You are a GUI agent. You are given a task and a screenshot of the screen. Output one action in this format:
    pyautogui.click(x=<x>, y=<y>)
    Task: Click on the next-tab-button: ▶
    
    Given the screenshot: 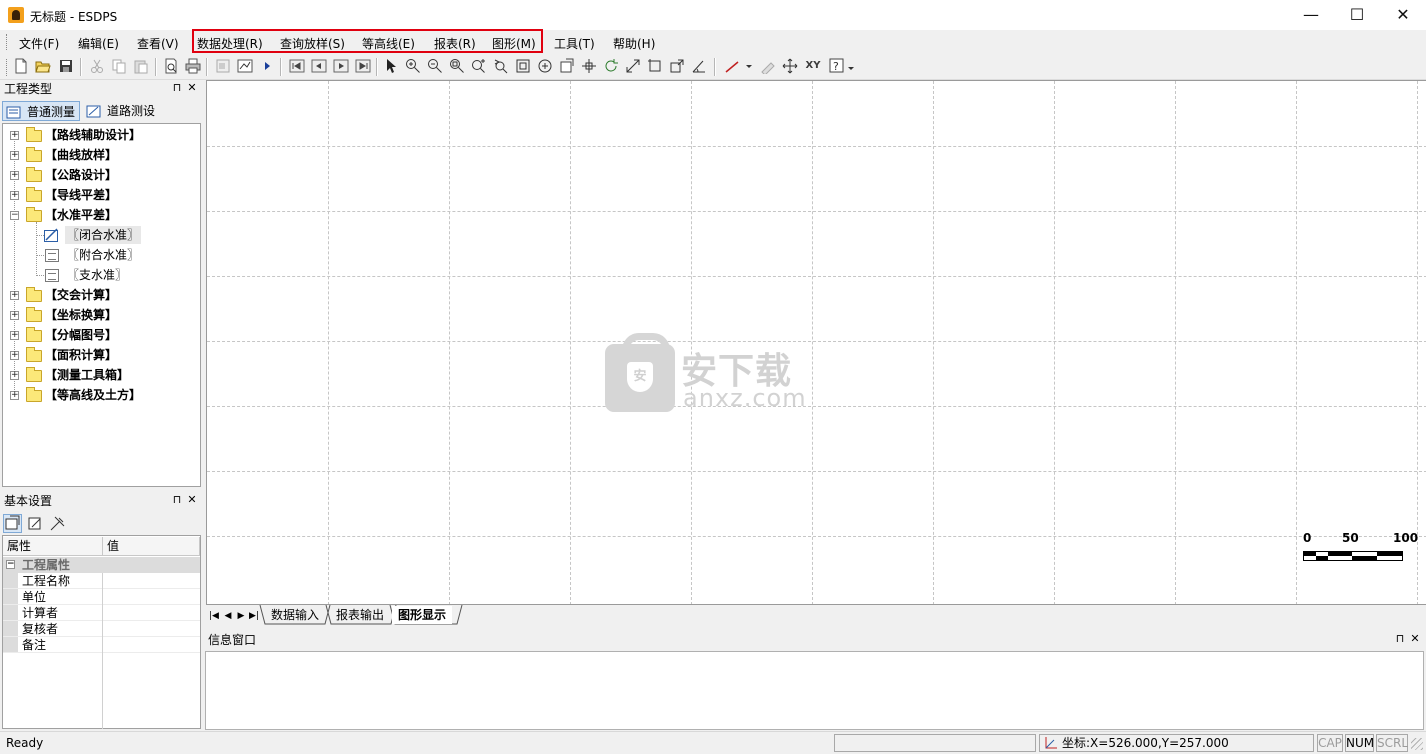 What is the action you would take?
    pyautogui.click(x=241, y=616)
    